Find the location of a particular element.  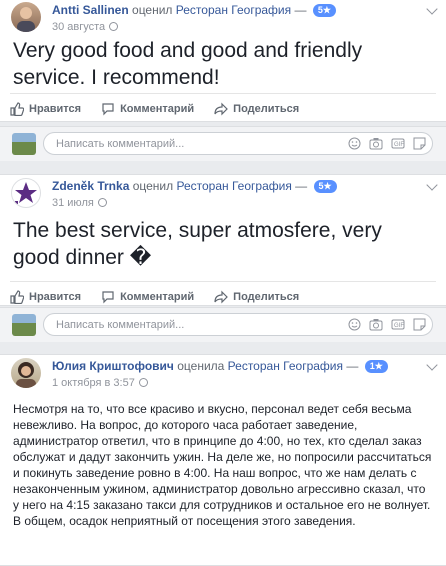

post-date: 30 августа is located at coordinates (78, 27).